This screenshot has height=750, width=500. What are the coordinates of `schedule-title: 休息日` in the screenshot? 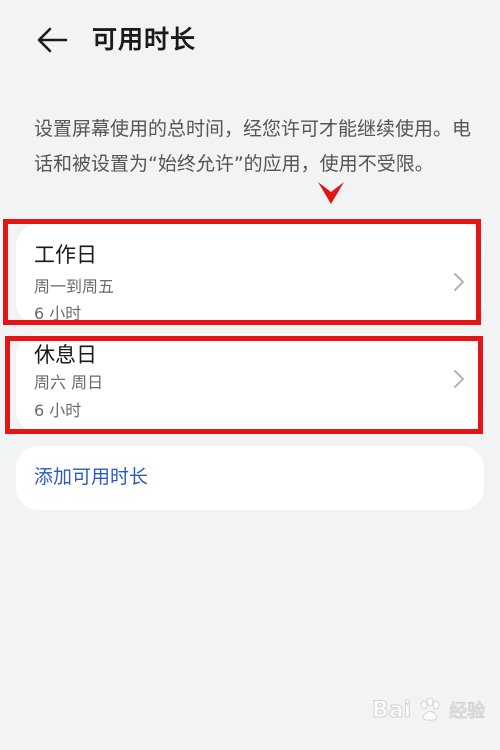 It's located at (65, 355).